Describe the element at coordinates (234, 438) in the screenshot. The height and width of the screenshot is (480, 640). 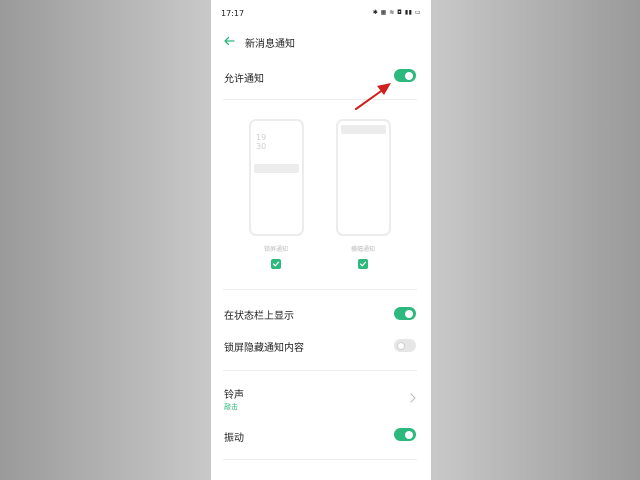
I see `vibration-label: 振动` at that location.